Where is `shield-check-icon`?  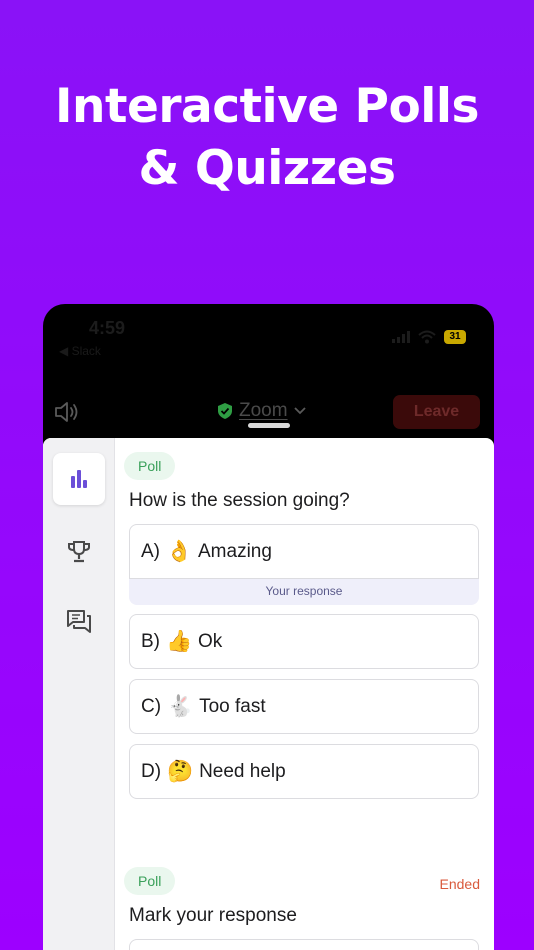 shield-check-icon is located at coordinates (225, 411).